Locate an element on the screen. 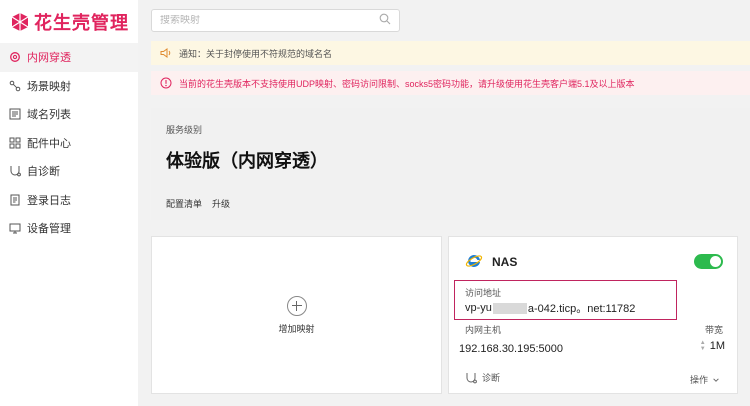 This screenshot has width=750, height=406. service-links: 配置清单 升级 is located at coordinates (198, 203).